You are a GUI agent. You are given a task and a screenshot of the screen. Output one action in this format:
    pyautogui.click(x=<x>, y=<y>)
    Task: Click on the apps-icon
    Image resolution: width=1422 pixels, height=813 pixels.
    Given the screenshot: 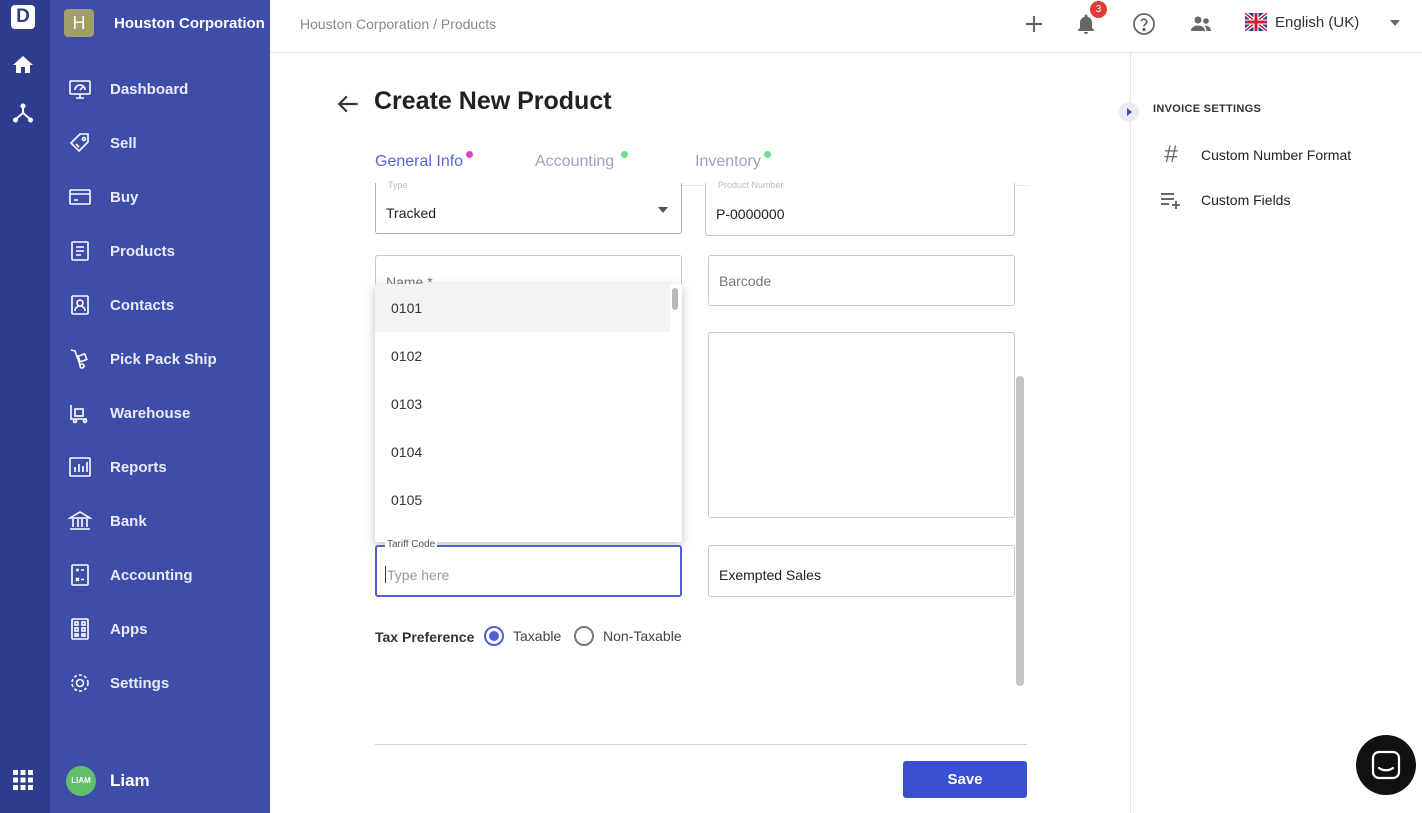 What is the action you would take?
    pyautogui.click(x=80, y=629)
    